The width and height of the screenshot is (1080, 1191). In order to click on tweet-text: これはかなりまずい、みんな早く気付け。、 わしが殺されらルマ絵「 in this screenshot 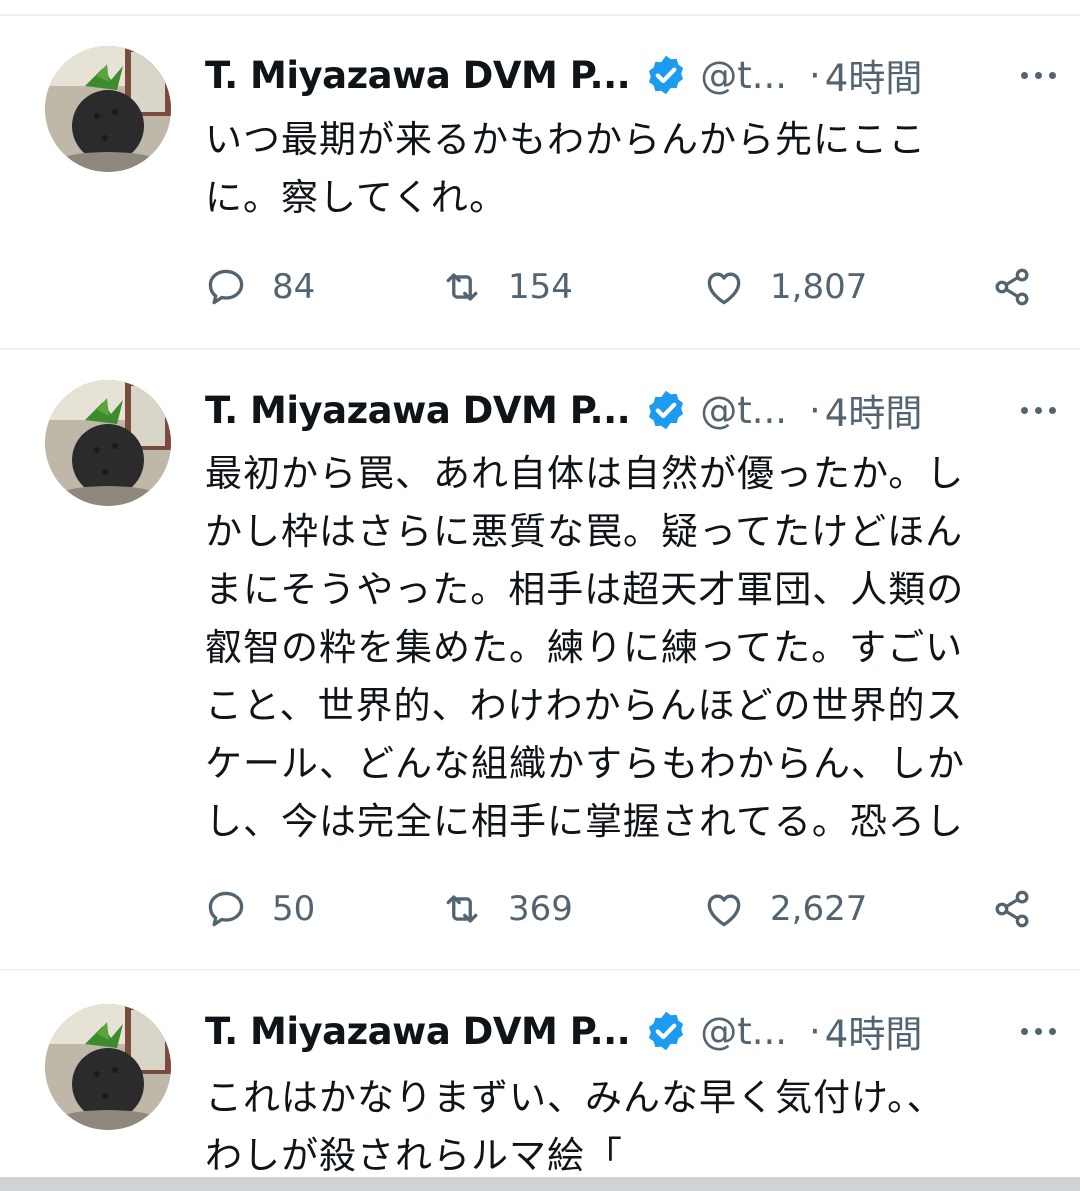, I will do `click(575, 1126)`.